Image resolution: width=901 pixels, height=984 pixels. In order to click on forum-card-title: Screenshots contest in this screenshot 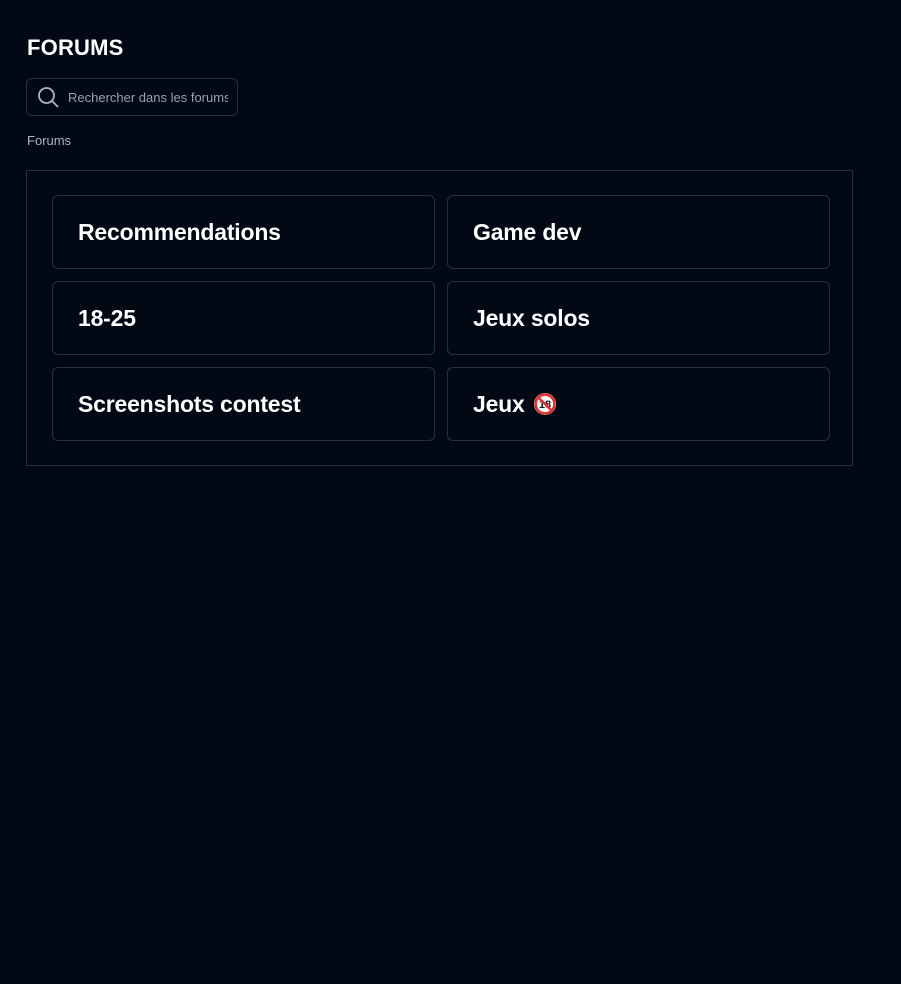, I will do `click(189, 403)`.